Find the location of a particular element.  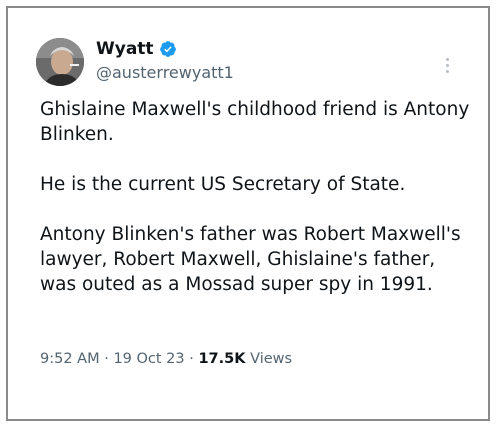

tweet-meta: 9:52 AM · 19 Oct 23 · 17.5K Views is located at coordinates (166, 359).